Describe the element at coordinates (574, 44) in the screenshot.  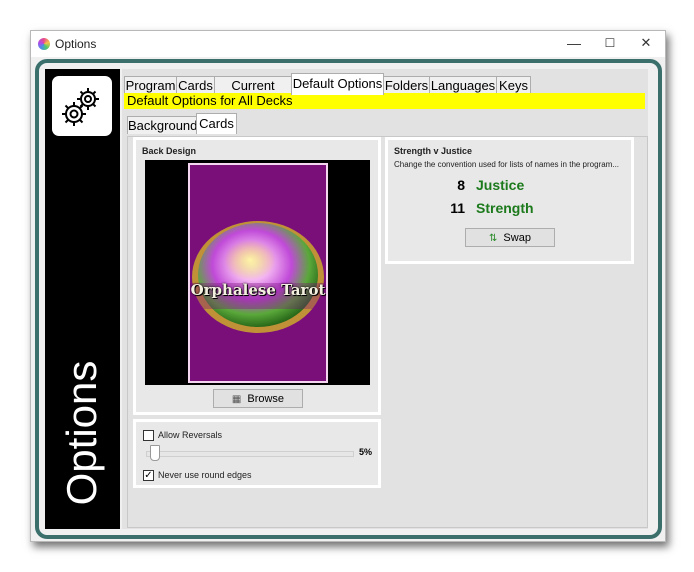
I see `minimize-button: —` at that location.